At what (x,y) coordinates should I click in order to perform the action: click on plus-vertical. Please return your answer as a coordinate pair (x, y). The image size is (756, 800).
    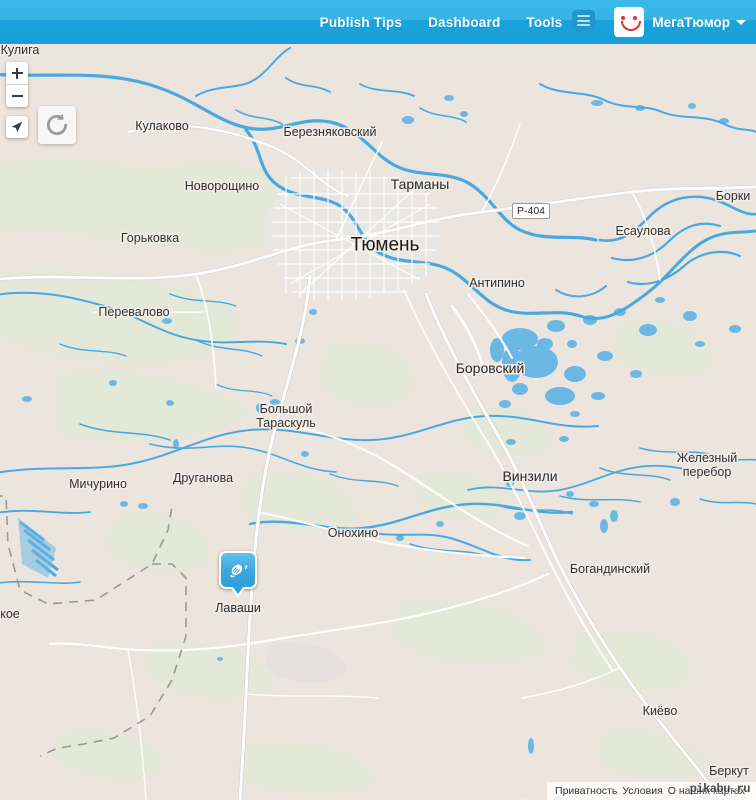
    Looking at the image, I should click on (17, 73).